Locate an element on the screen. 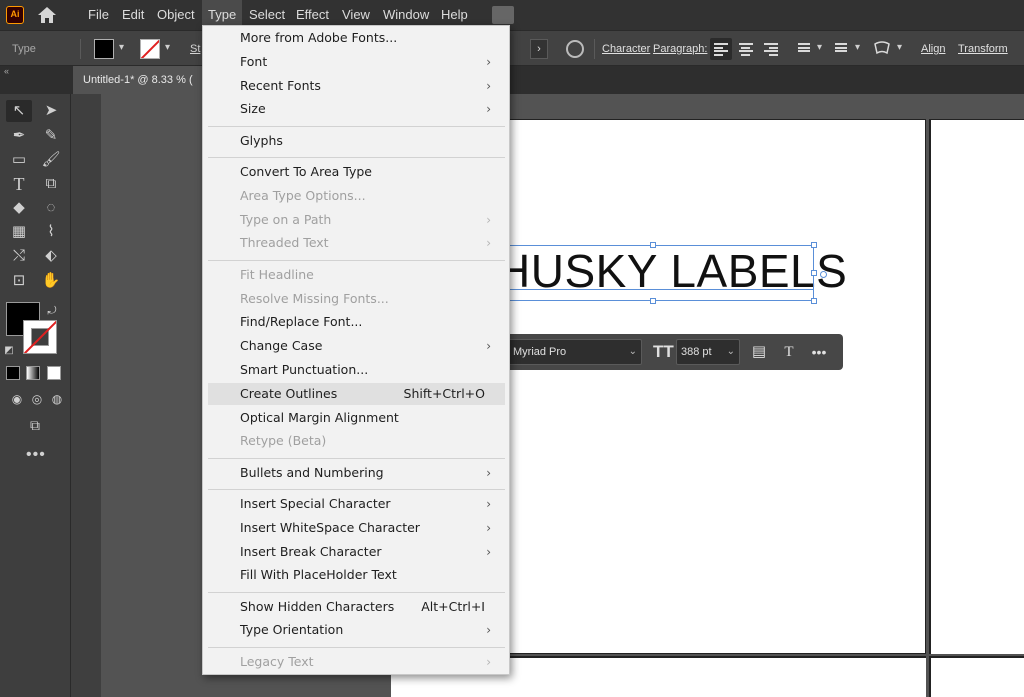 The image size is (1024, 697). numbered-list-icon is located at coordinates (842, 49).